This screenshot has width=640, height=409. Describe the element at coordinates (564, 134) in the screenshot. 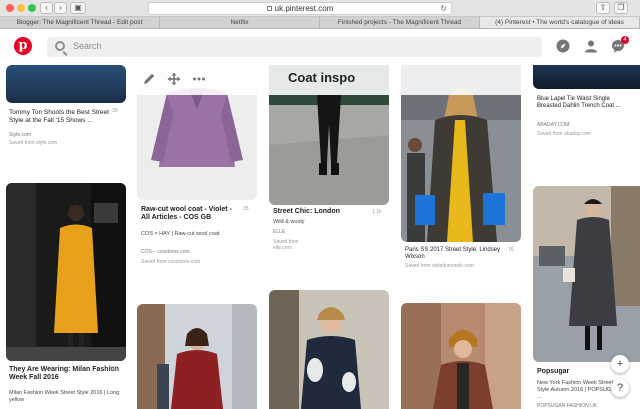

I see `saved-from: Saved from abaday.com` at that location.